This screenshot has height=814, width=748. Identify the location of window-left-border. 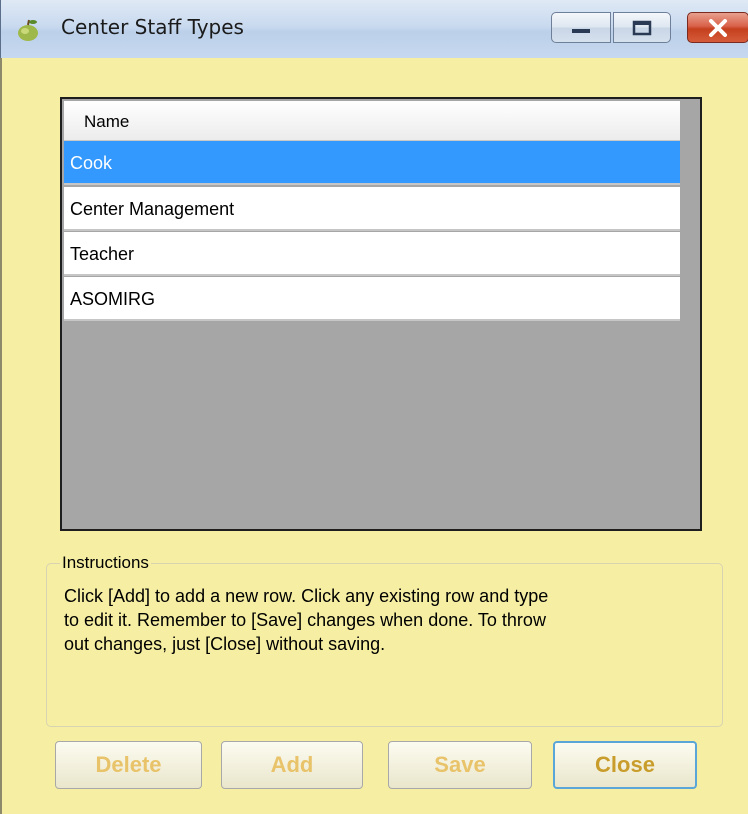
(1, 436).